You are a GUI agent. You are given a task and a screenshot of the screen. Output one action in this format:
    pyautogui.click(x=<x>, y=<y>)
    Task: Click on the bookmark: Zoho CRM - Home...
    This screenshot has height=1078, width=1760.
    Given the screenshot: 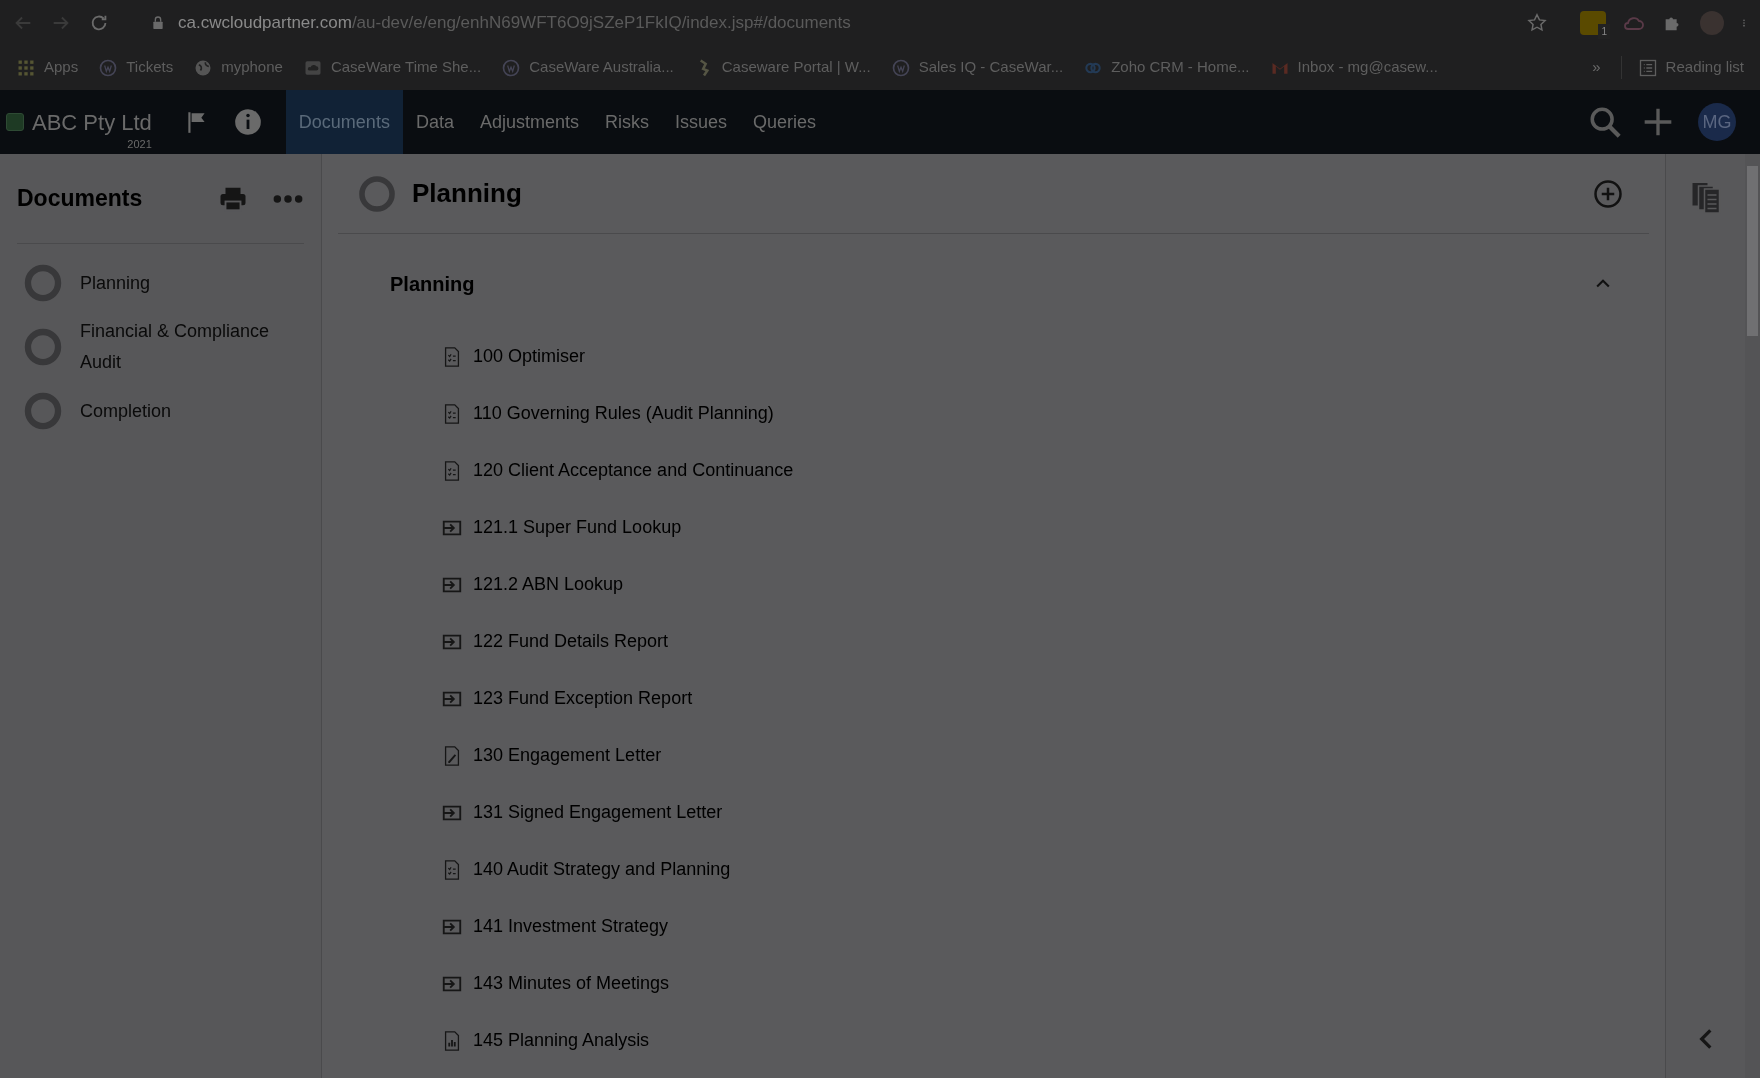 What is the action you would take?
    pyautogui.click(x=1166, y=67)
    